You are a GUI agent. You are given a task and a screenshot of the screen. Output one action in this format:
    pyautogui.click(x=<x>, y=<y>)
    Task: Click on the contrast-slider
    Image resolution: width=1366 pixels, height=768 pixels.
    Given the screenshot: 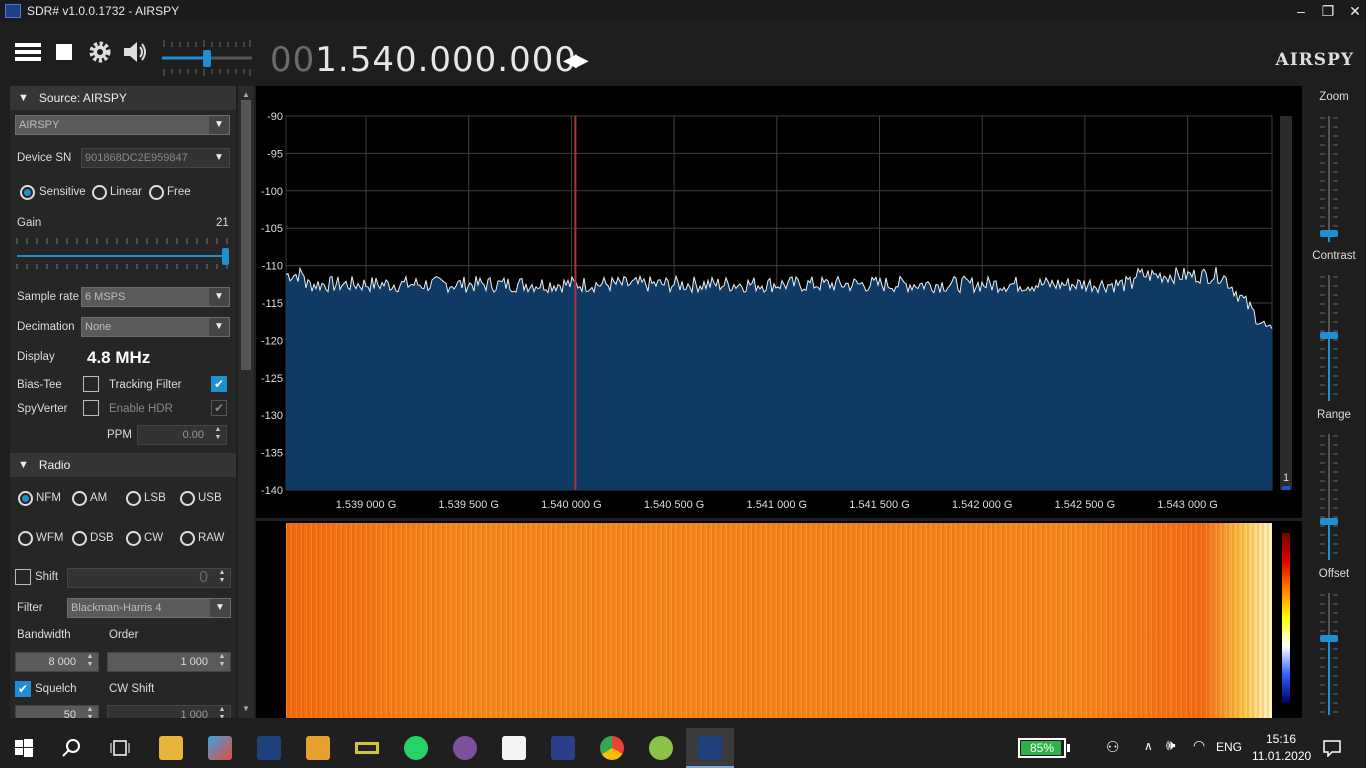 What is the action you would take?
    pyautogui.click(x=1334, y=338)
    